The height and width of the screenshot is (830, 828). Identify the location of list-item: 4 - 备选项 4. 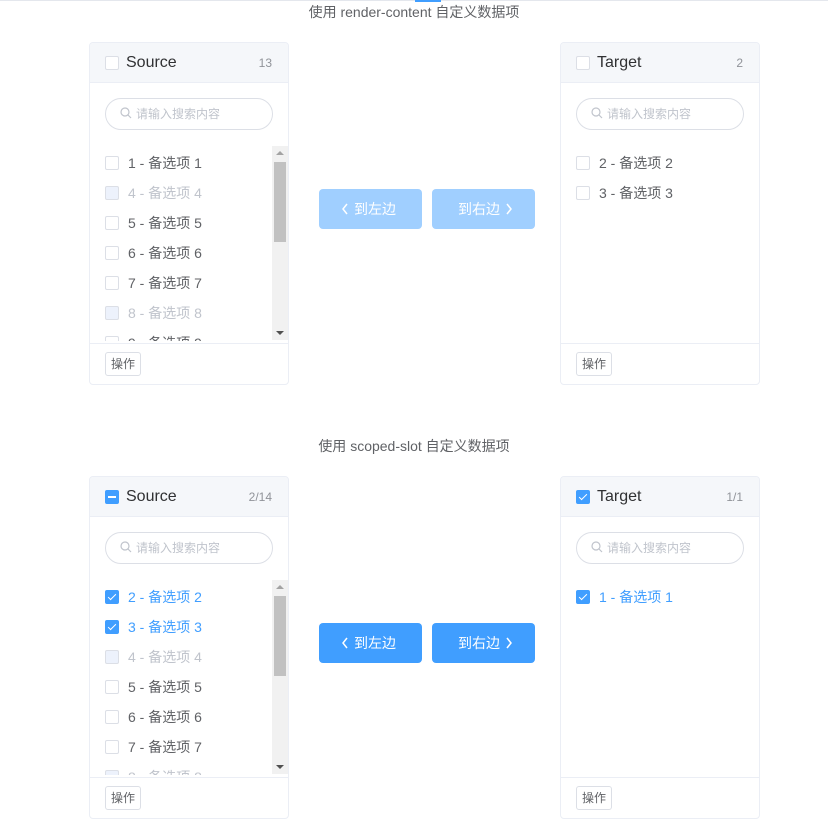
(153, 193).